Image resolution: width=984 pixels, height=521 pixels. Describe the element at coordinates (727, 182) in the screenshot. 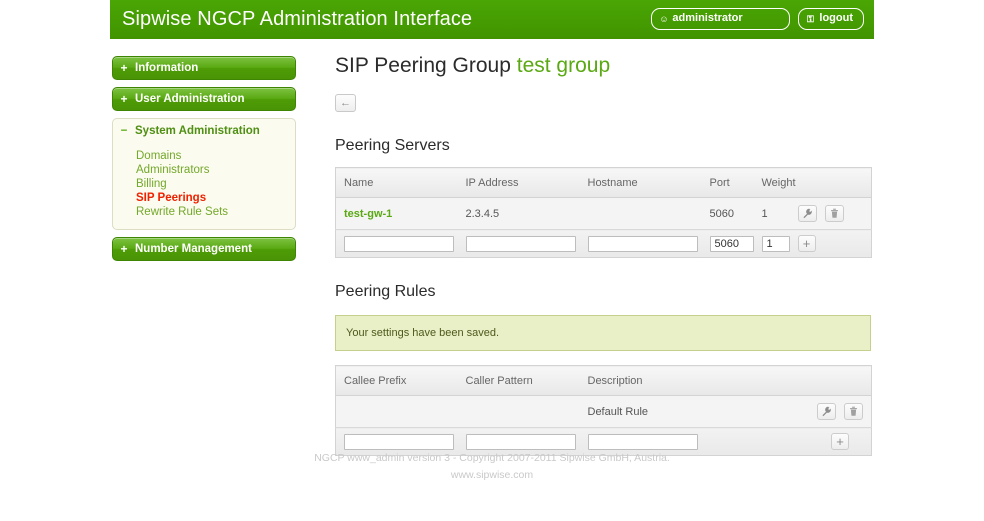

I see `column-header-port: Port` at that location.